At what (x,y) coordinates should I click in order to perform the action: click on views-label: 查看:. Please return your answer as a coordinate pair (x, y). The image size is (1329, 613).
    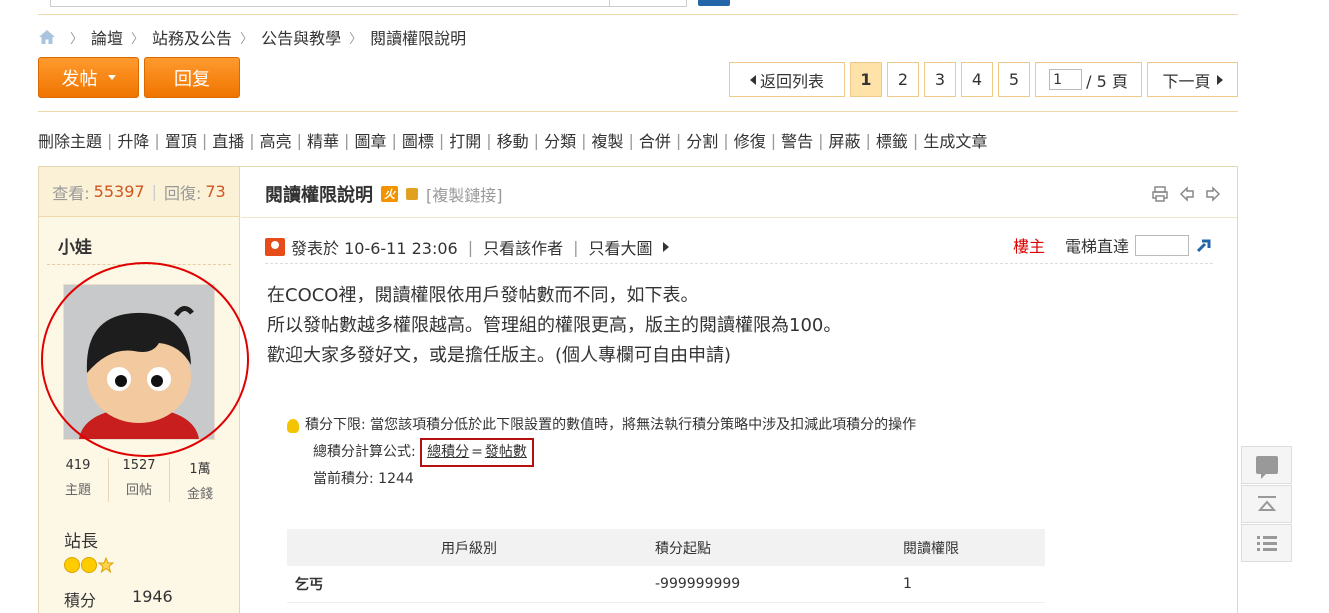
    Looking at the image, I should click on (71, 193).